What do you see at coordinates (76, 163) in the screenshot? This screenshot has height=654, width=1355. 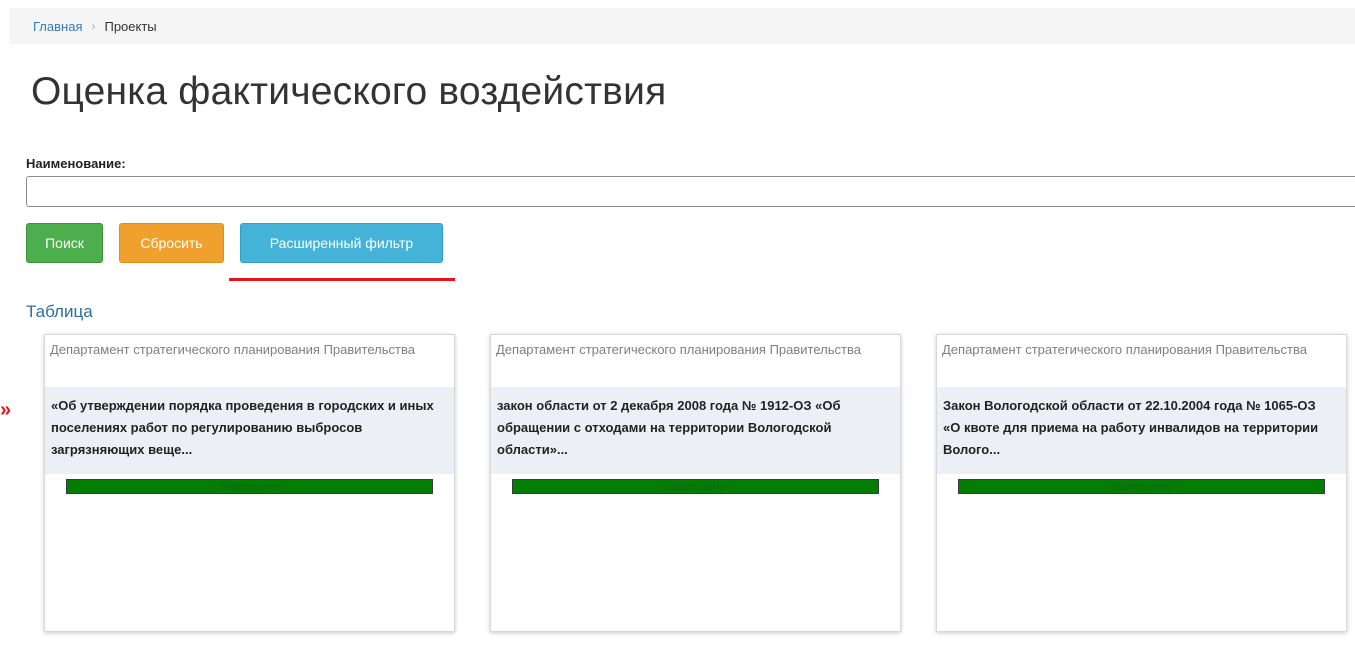 I see `name-field-label: Наименование:` at bounding box center [76, 163].